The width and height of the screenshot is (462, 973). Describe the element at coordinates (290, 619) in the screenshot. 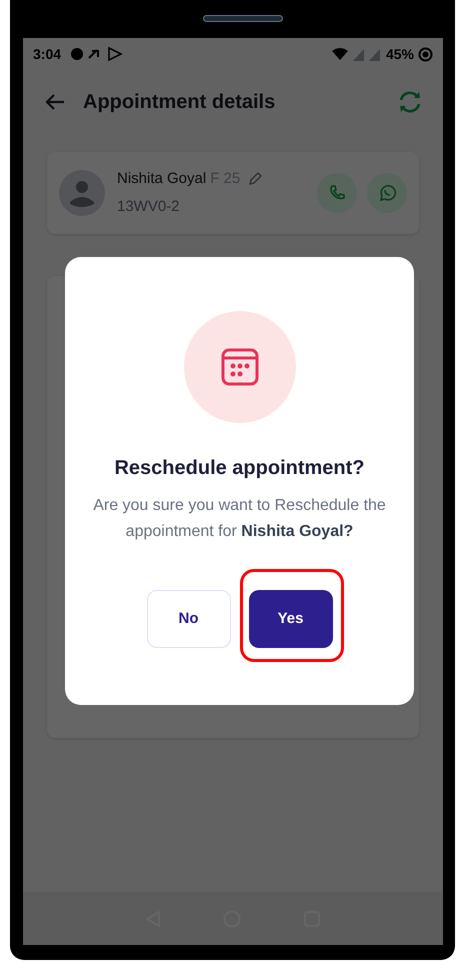

I see `confirm-button: Yes` at that location.